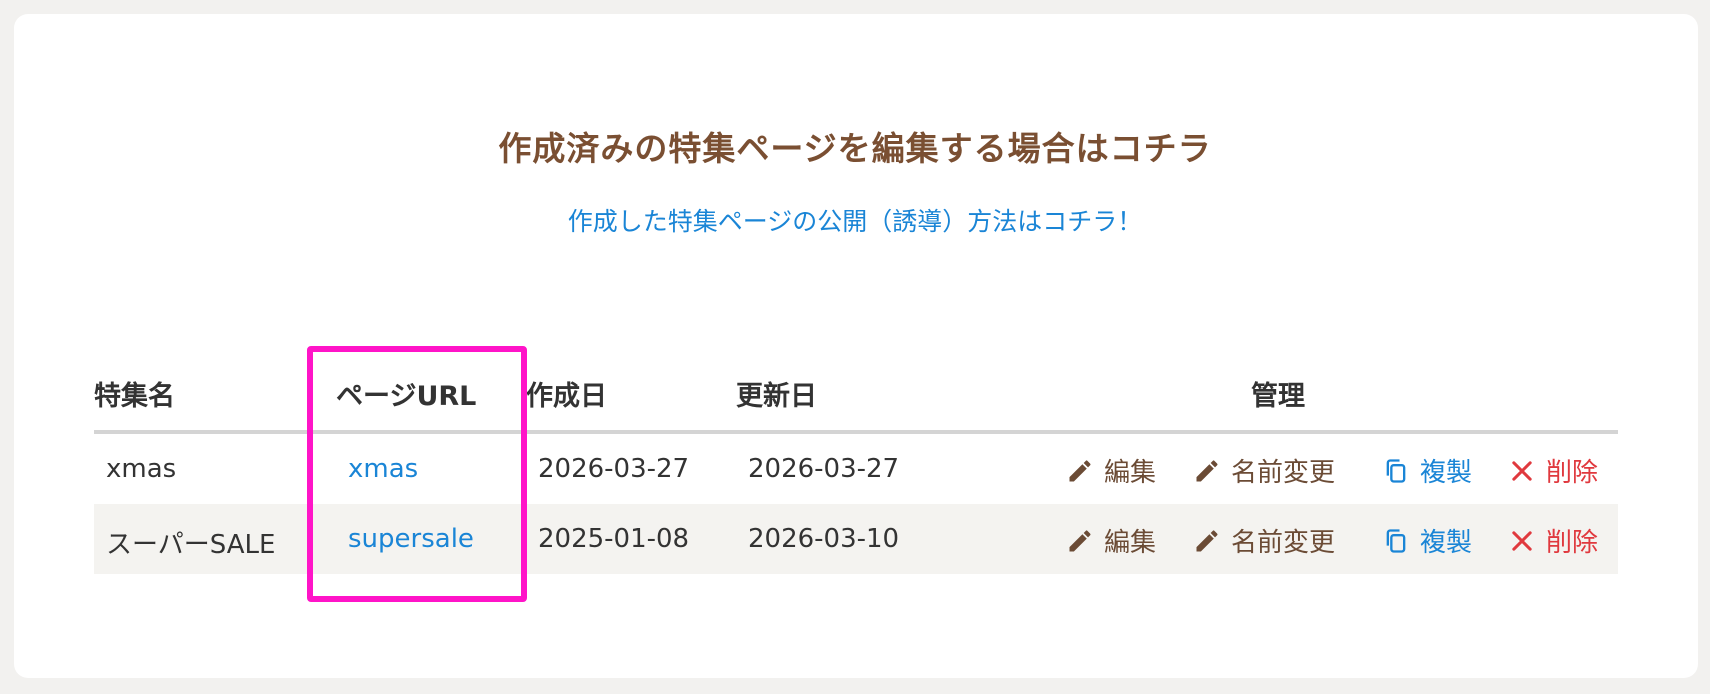  Describe the element at coordinates (134, 396) in the screenshot. I see `column-header-name: 特集名` at that location.